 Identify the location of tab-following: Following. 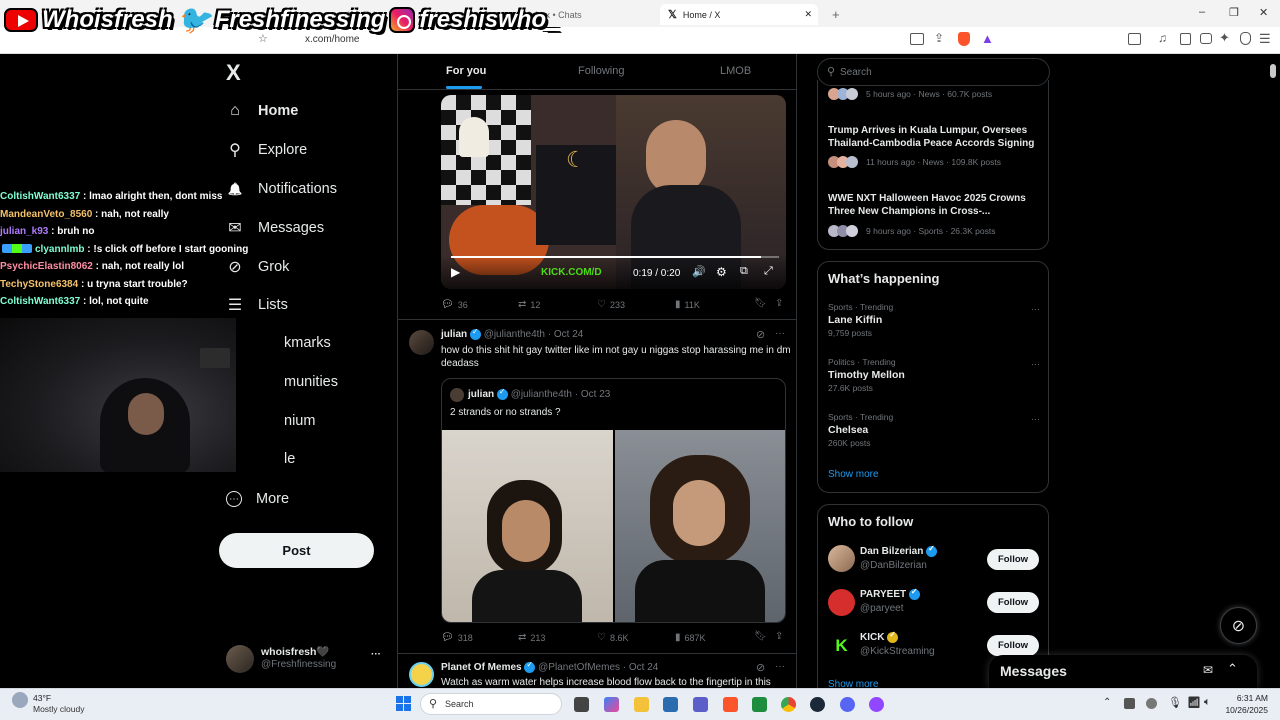
(601, 71).